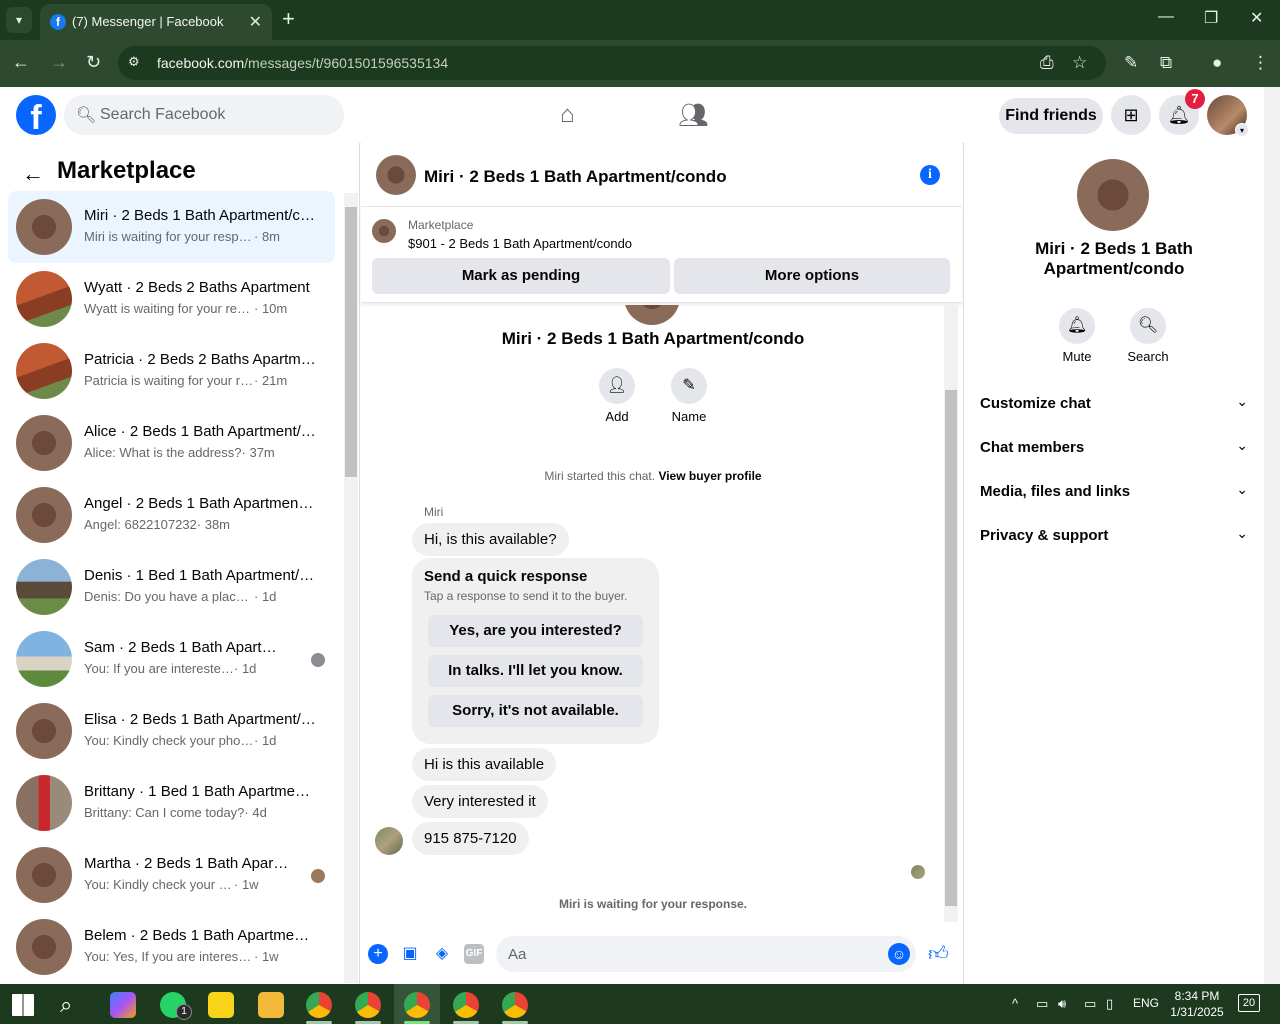  What do you see at coordinates (1042, 1004) in the screenshot?
I see `meet-icon: ▭` at bounding box center [1042, 1004].